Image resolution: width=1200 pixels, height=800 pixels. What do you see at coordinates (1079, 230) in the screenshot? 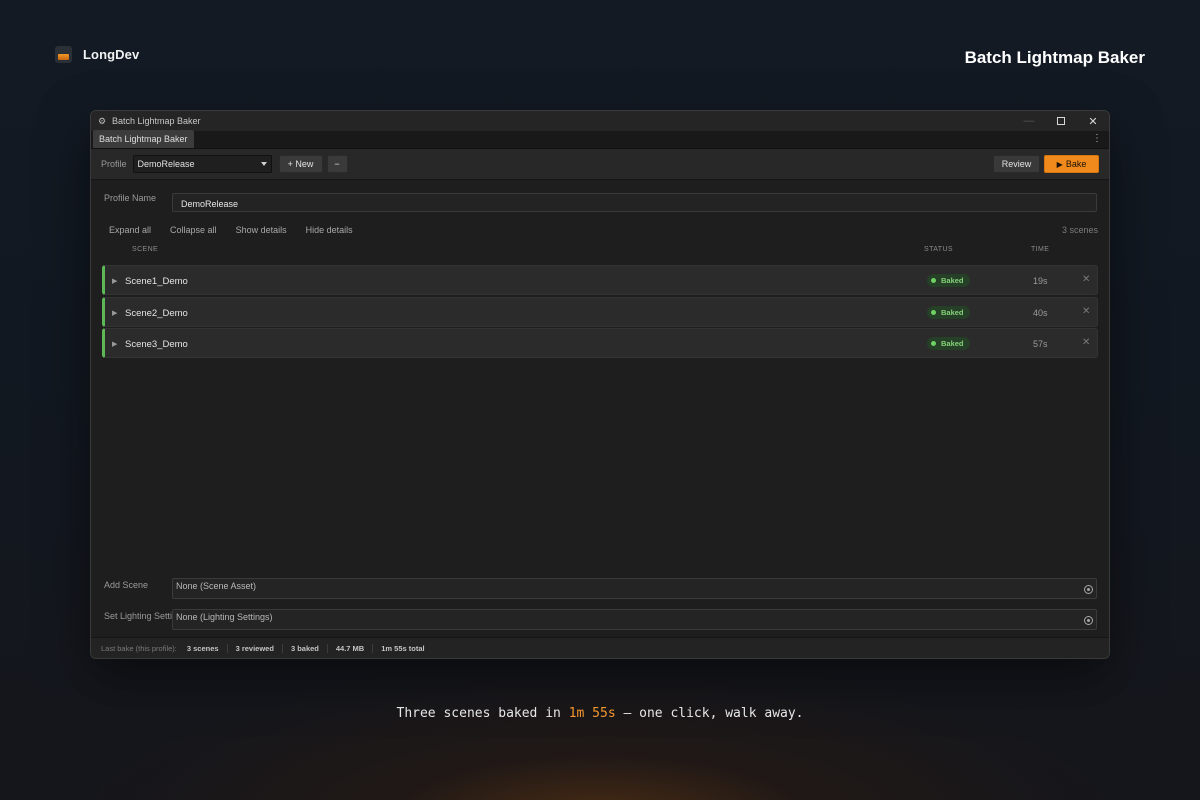
I see `scene-count: 3 scenes` at bounding box center [1079, 230].